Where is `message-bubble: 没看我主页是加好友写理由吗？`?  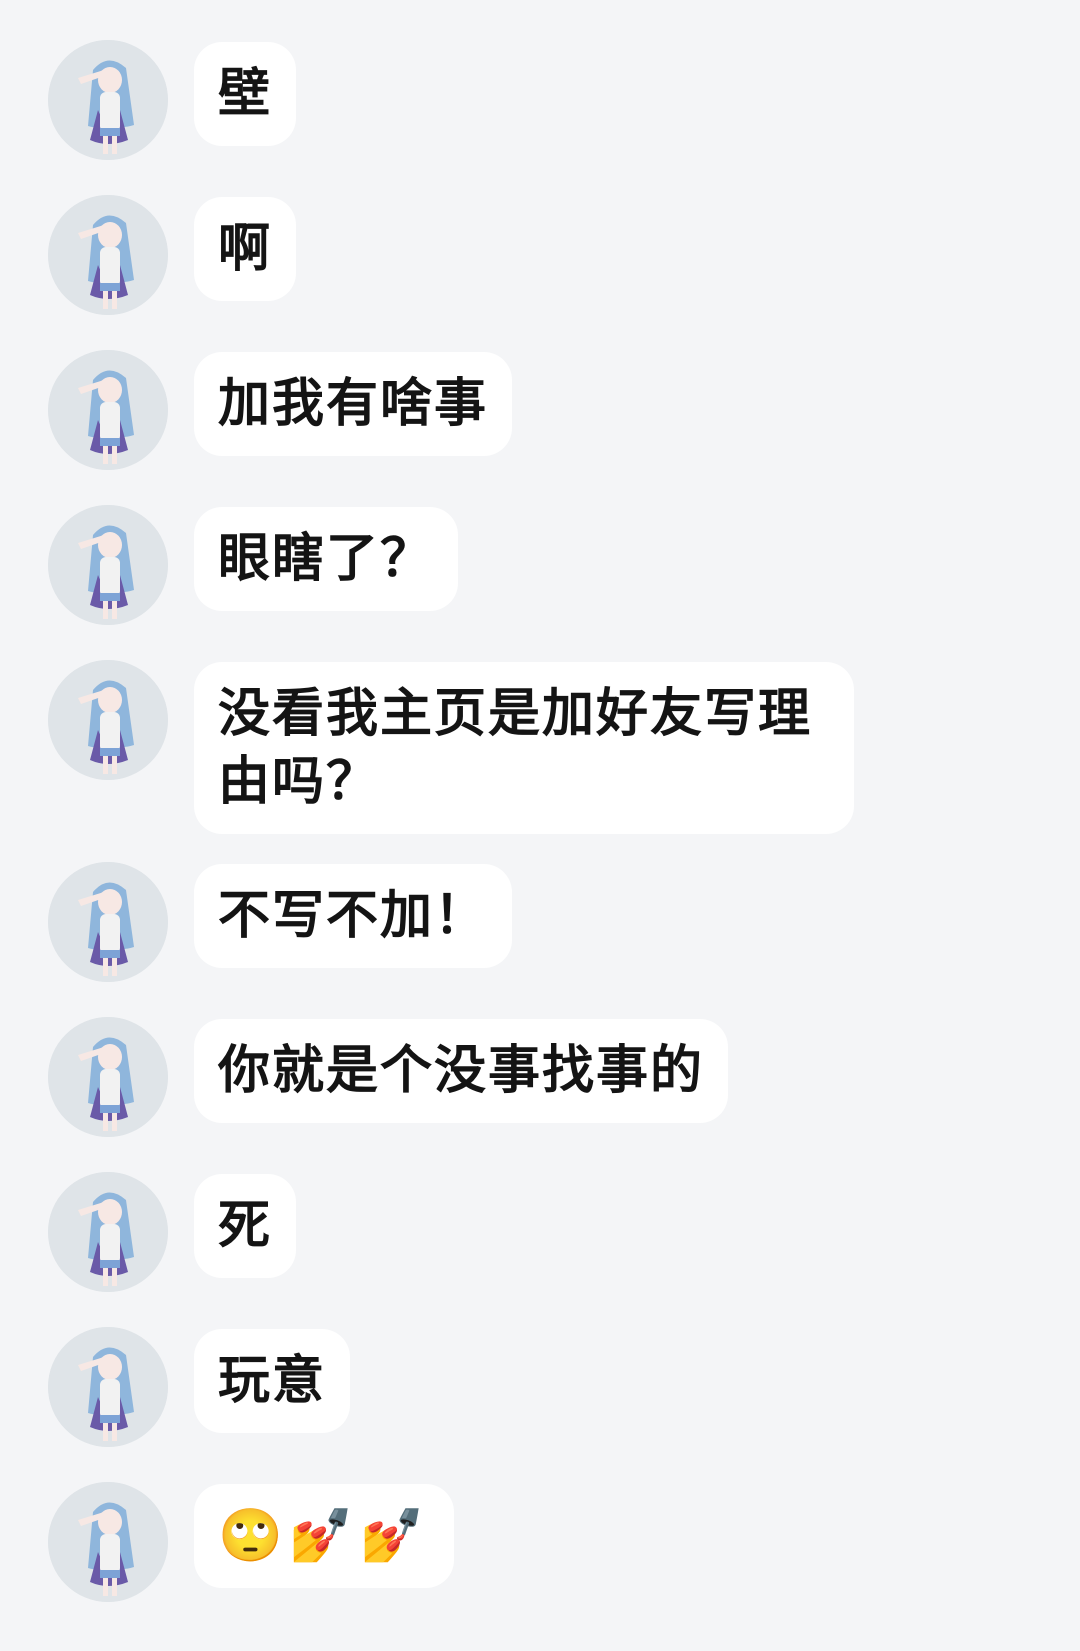
message-bubble: 没看我主页是加好友写理由吗？ is located at coordinates (524, 748).